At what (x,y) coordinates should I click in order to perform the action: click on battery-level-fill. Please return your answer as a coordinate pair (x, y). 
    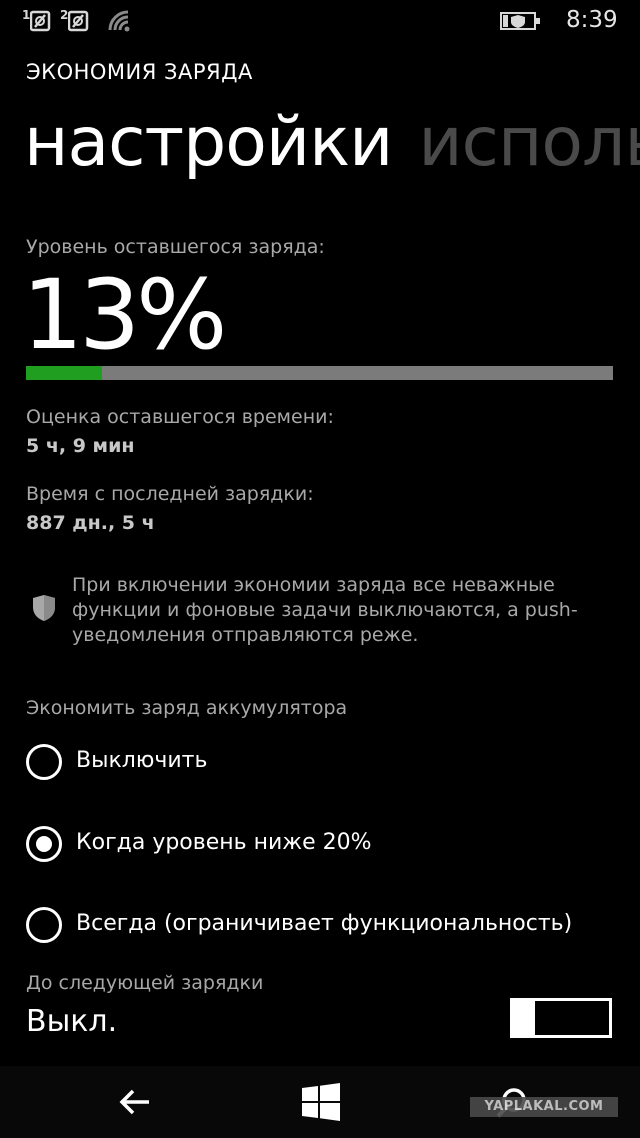
    Looking at the image, I should click on (64, 373).